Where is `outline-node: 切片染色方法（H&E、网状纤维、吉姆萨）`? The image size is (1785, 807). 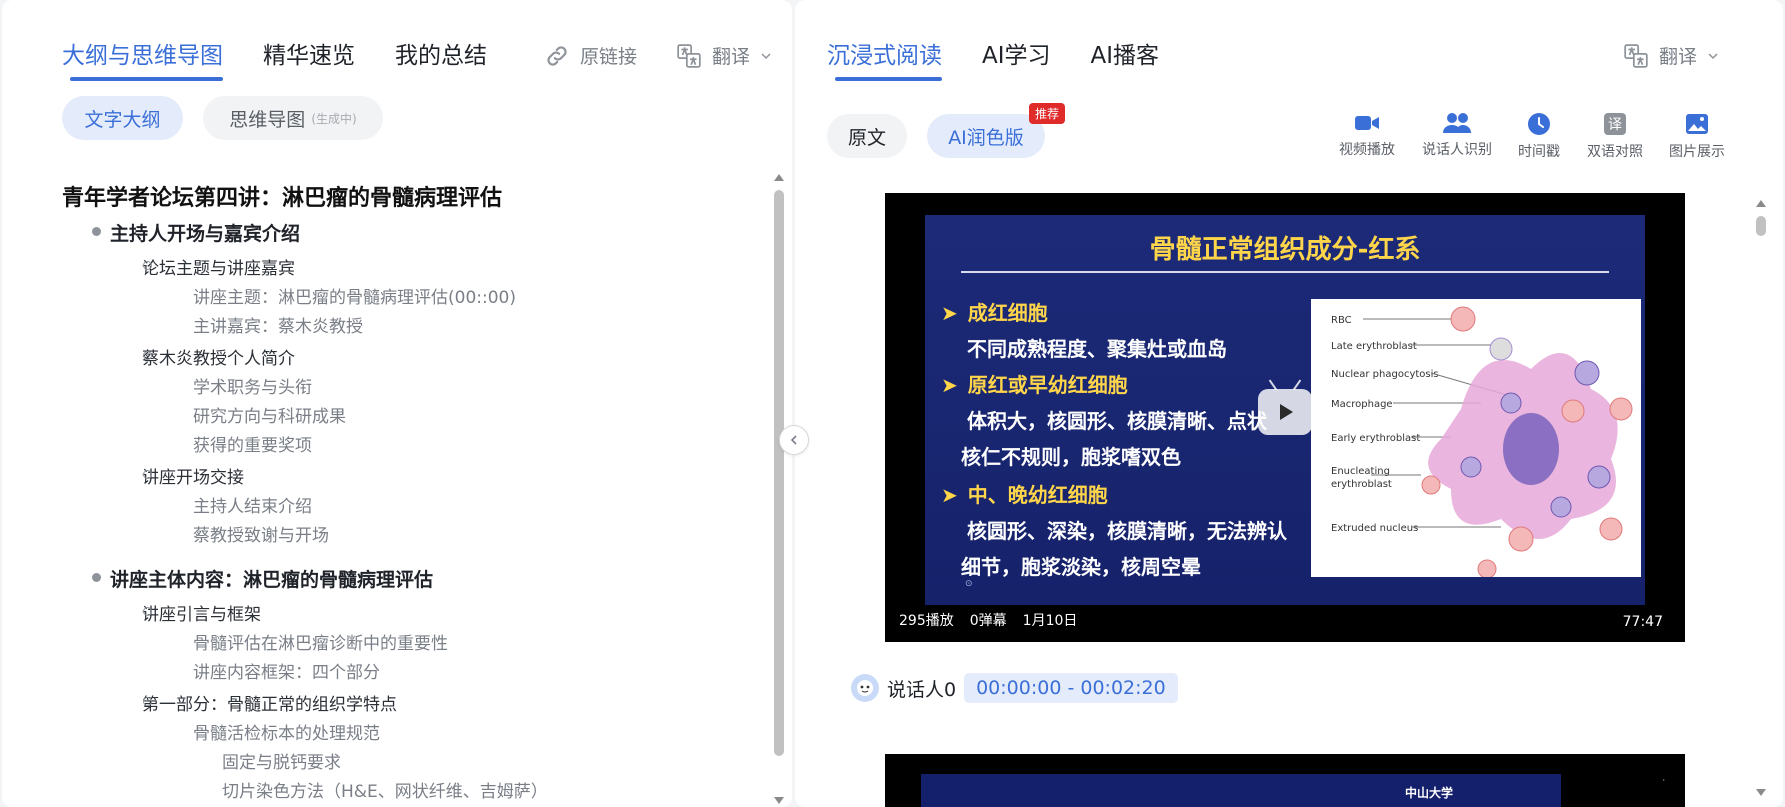
outline-node: 切片染色方法（H&E、网状纤维、吉姆萨） is located at coordinates (305, 789).